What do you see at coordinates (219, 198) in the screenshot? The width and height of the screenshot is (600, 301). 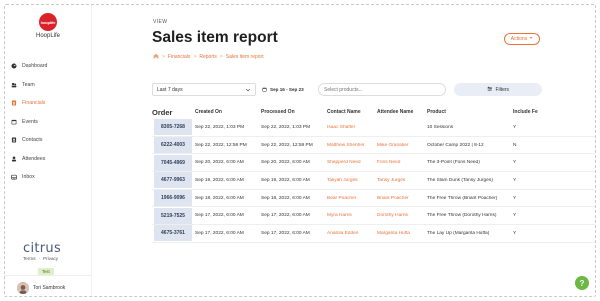 I see `created-on: Sep 18, 2022, 6:00 AM` at bounding box center [219, 198].